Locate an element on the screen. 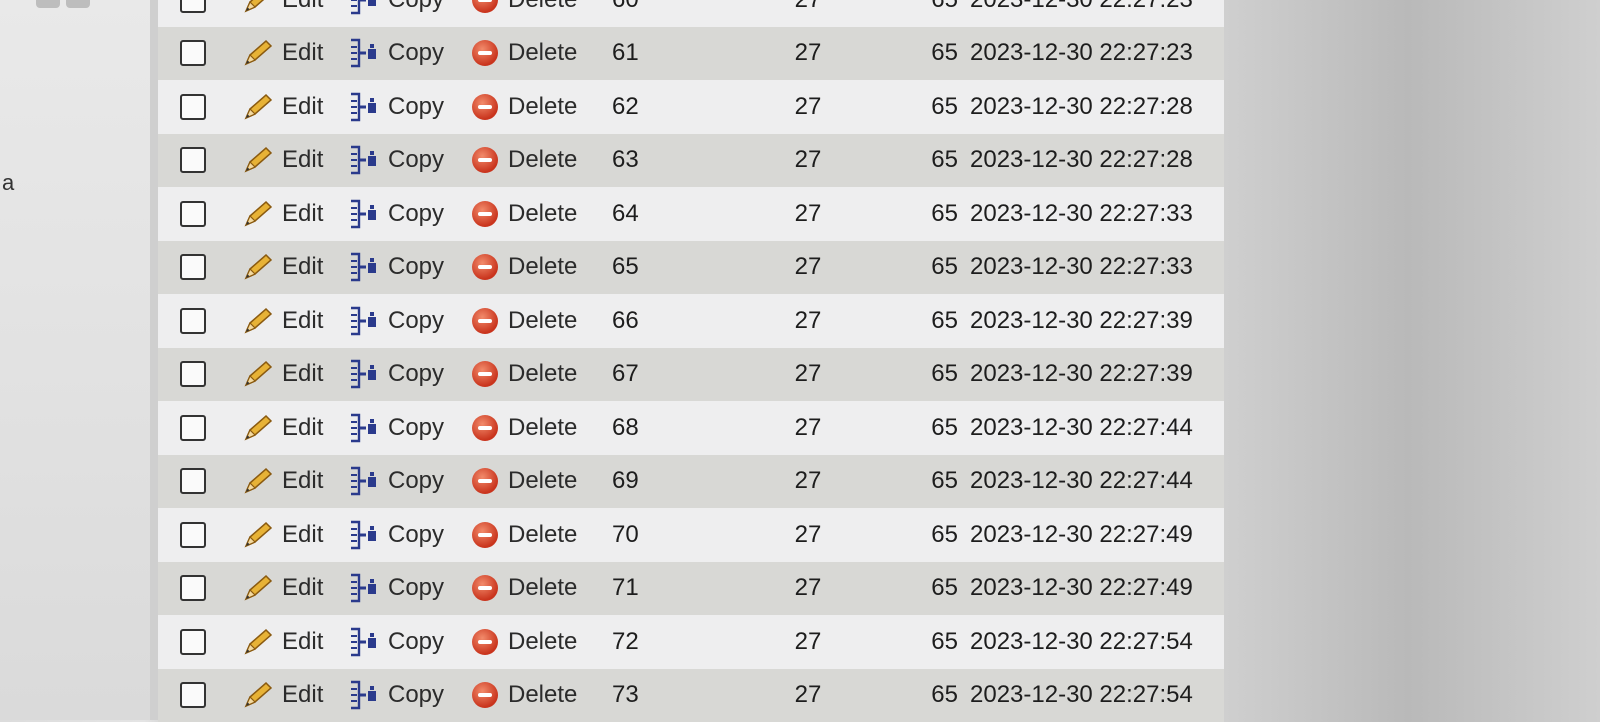 The image size is (1600, 722). cell-timestamp: 2023-12-30 22:27:49 is located at coordinates (1081, 535).